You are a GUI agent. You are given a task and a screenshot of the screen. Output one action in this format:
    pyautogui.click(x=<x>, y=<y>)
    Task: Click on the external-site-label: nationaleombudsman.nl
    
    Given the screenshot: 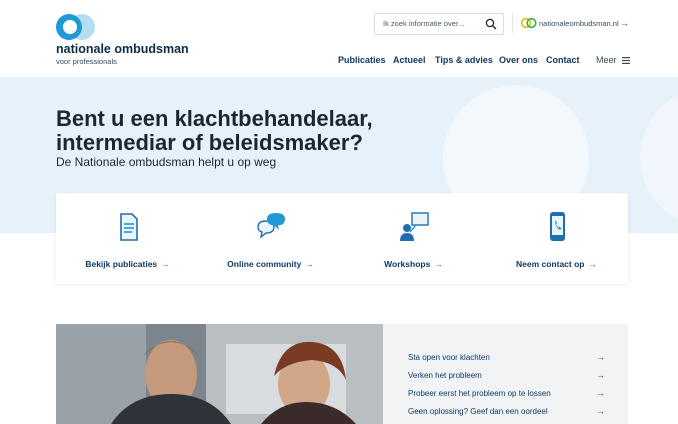 What is the action you would take?
    pyautogui.click(x=579, y=23)
    